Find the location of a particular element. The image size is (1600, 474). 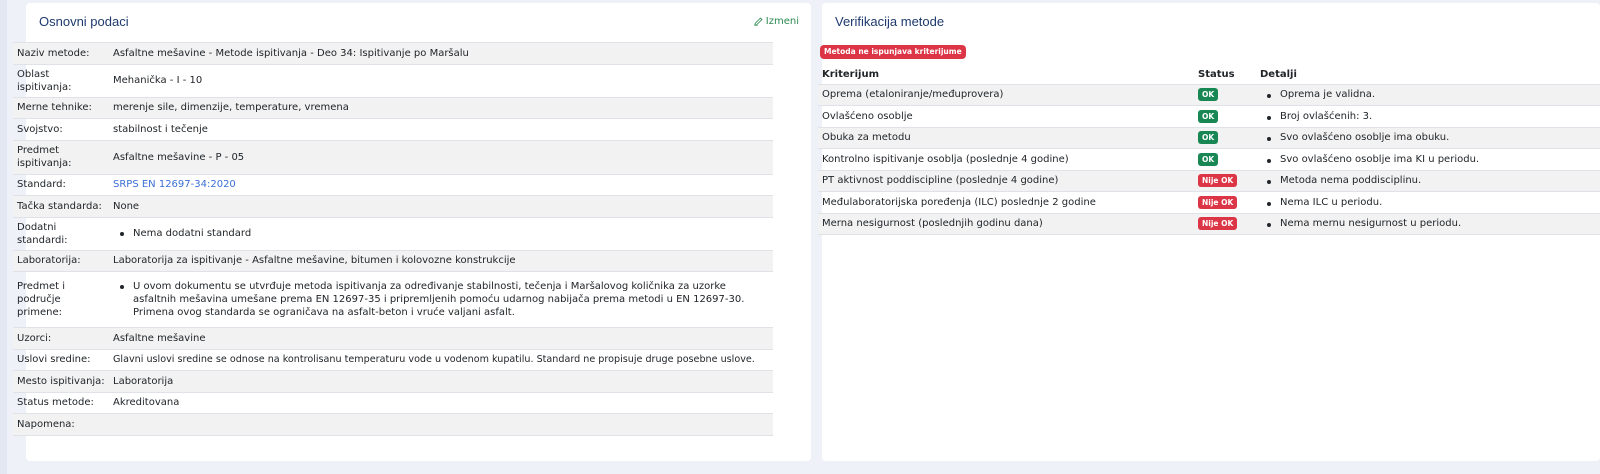

page-left-strip is located at coordinates (3, 237).